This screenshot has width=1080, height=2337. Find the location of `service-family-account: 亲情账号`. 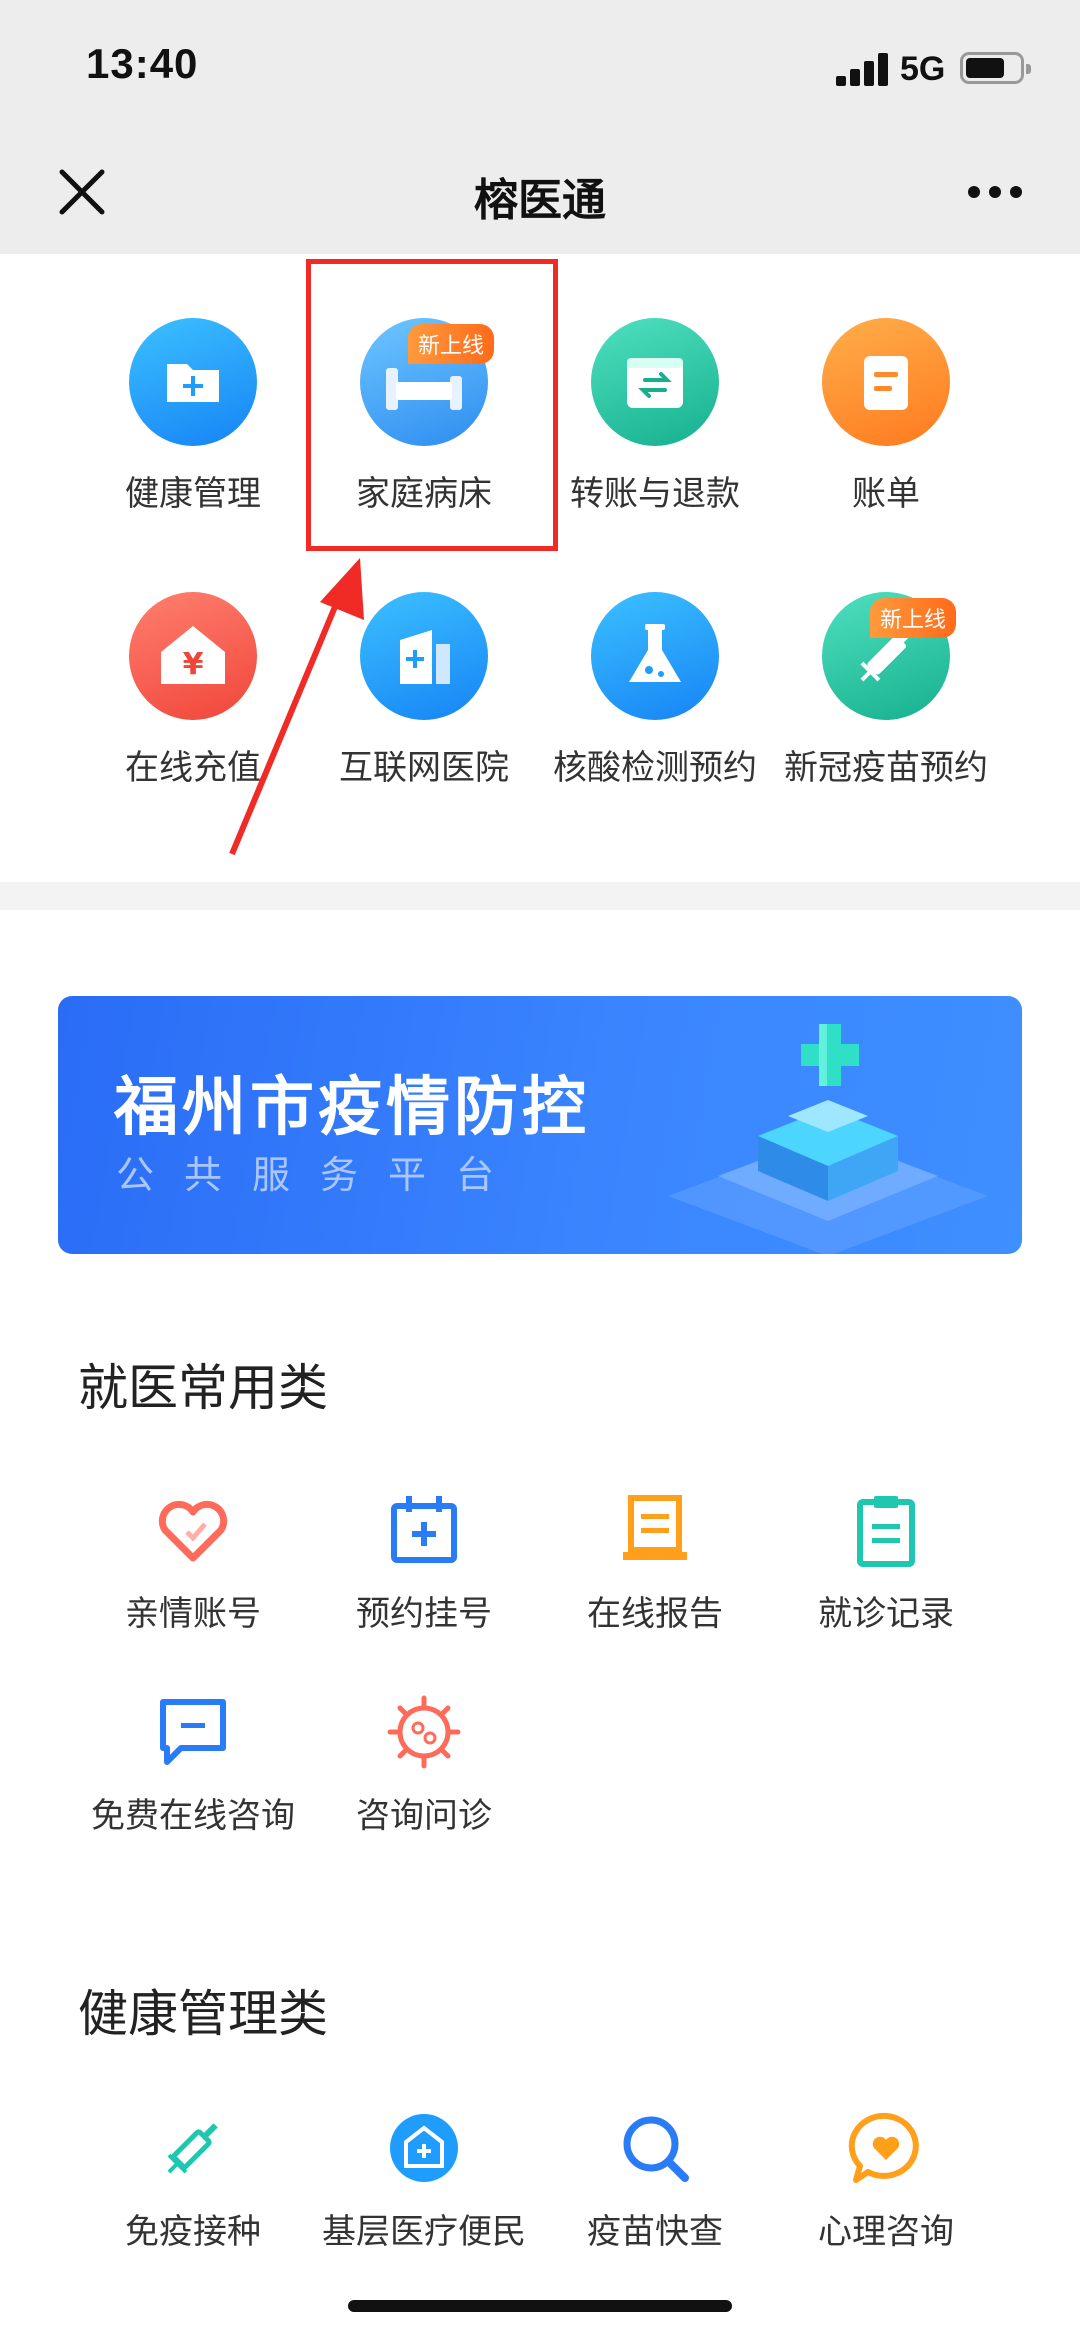

service-family-account: 亲情账号 is located at coordinates (193, 1562).